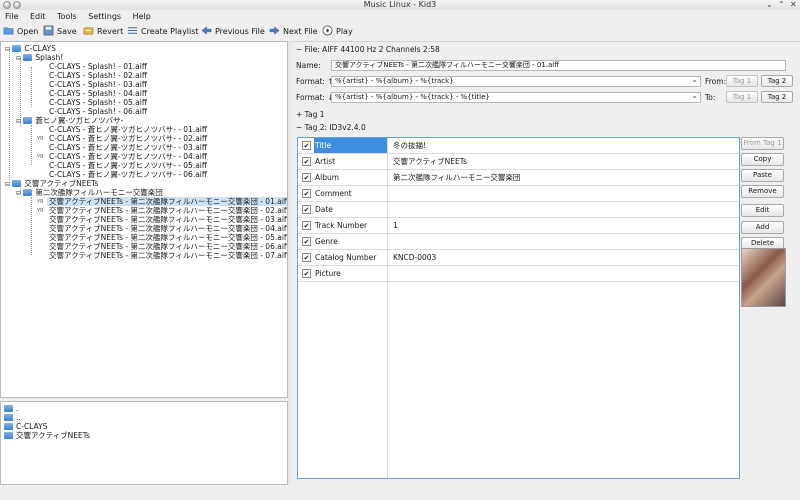 The image size is (800, 500). Describe the element at coordinates (516, 81) in the screenshot. I see `format-up-combo: %{artist} - %{album} - %{track}` at that location.